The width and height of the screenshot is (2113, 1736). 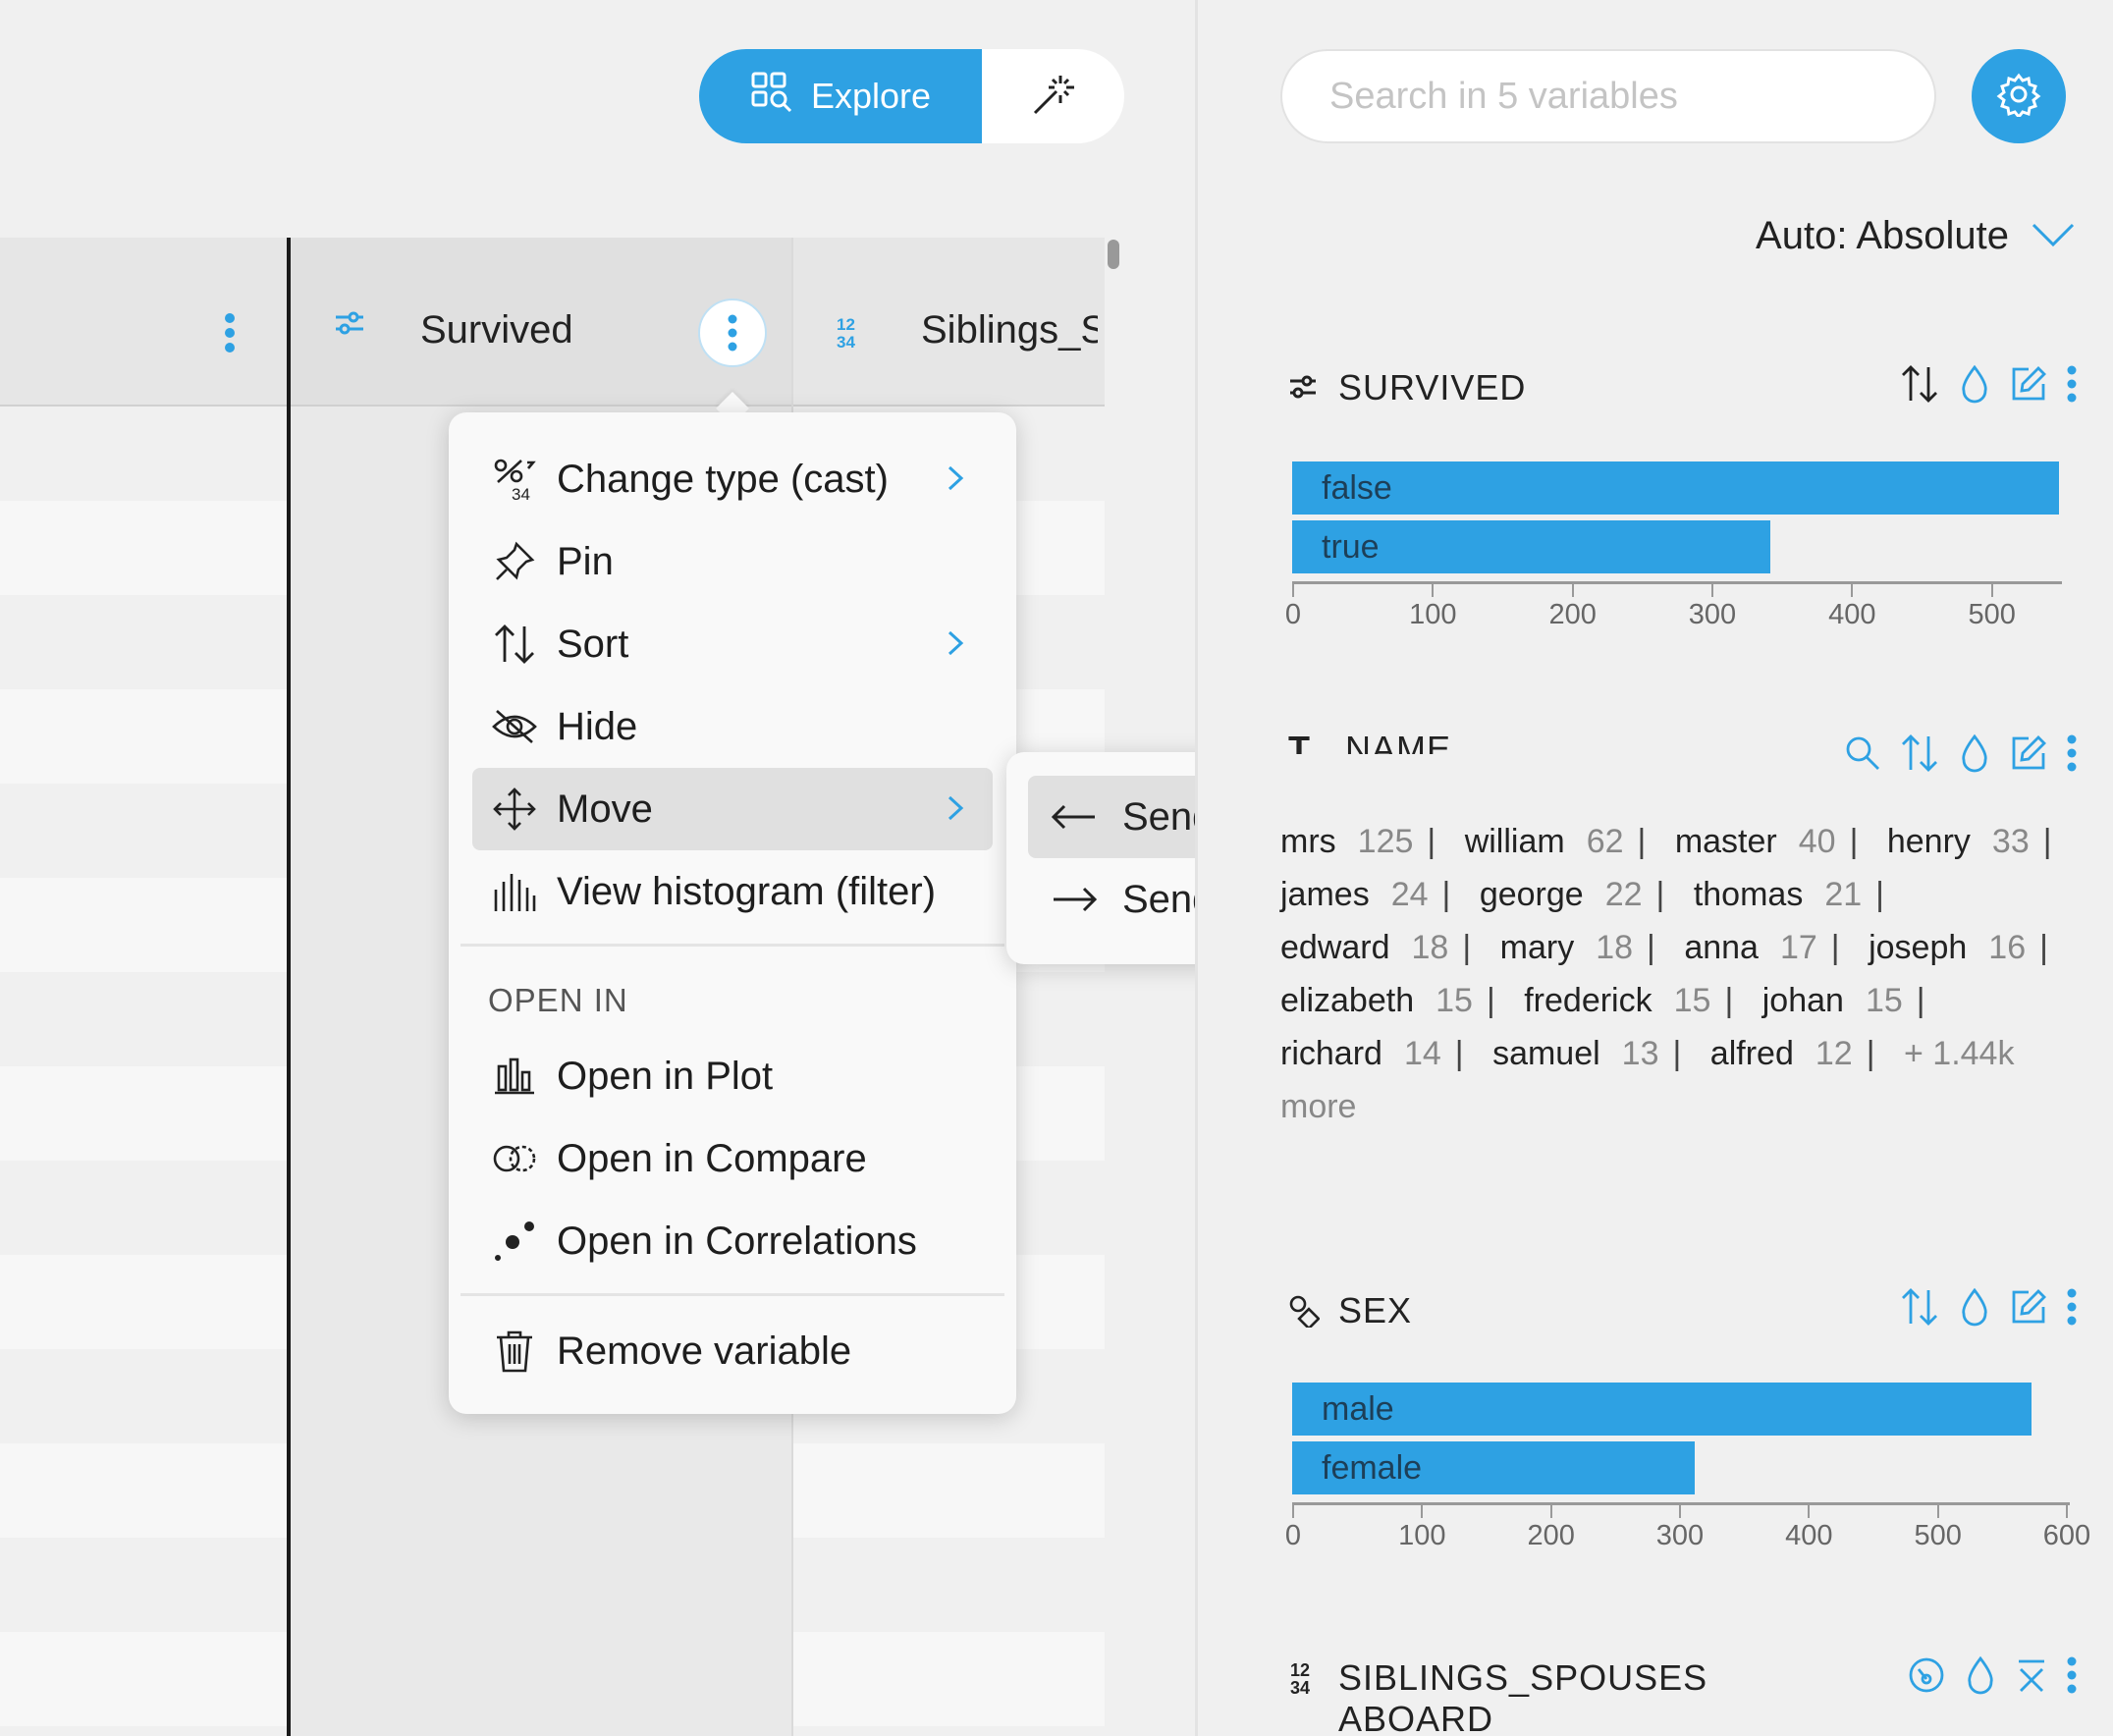 What do you see at coordinates (1918, 947) in the screenshot?
I see `token-word: joseph` at bounding box center [1918, 947].